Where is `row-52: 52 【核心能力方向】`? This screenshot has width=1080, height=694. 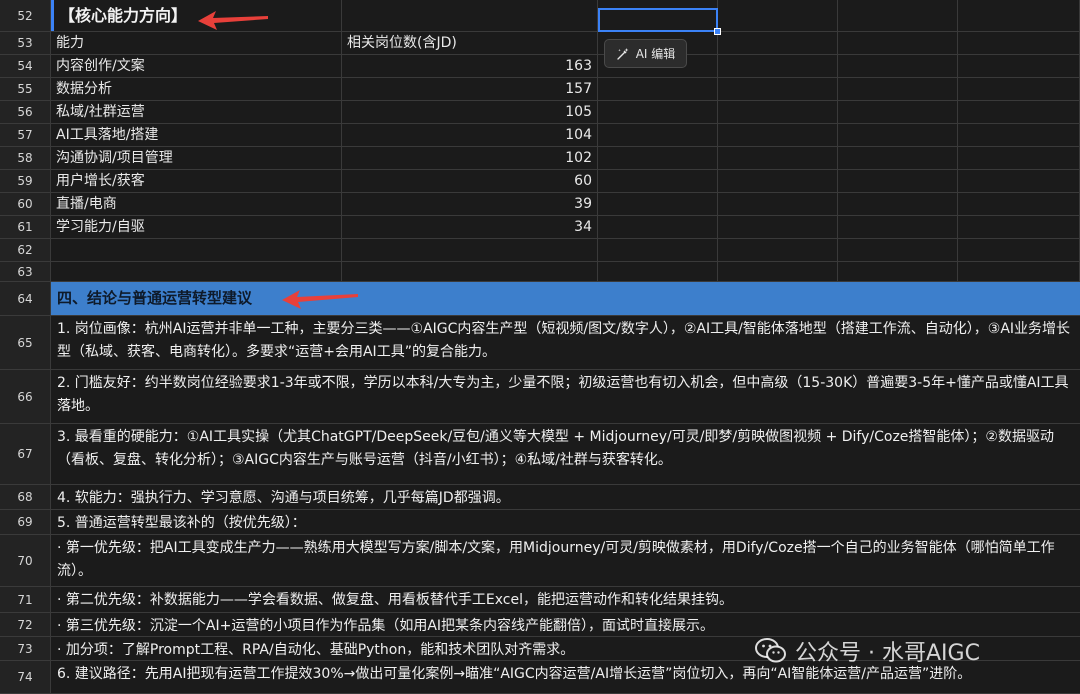 row-52: 52 【核心能力方向】 is located at coordinates (540, 16).